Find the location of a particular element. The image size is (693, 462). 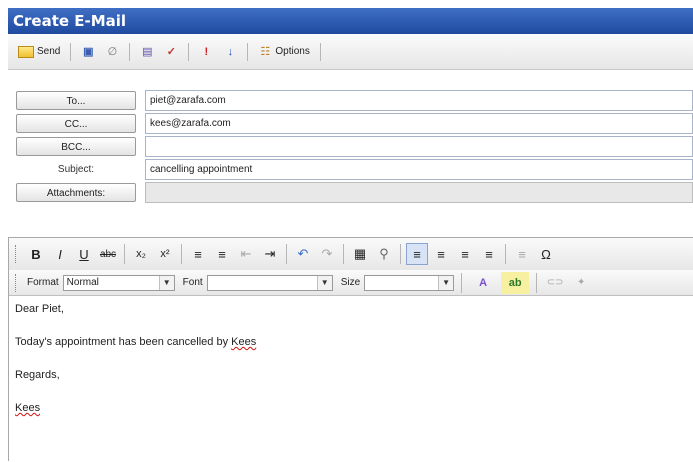

send-label: Send is located at coordinates (49, 51).